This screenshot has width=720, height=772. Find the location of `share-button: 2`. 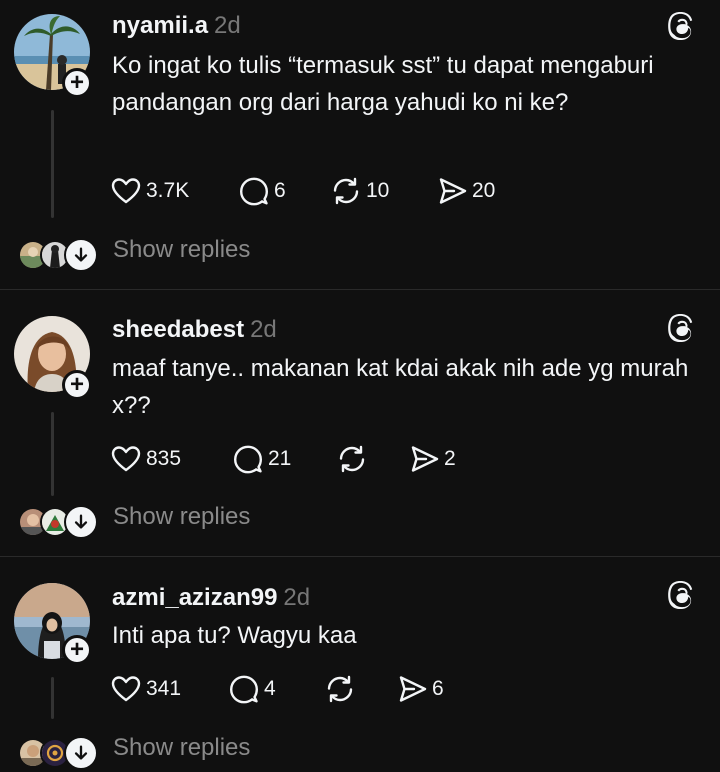

share-button: 2 is located at coordinates (432, 459).